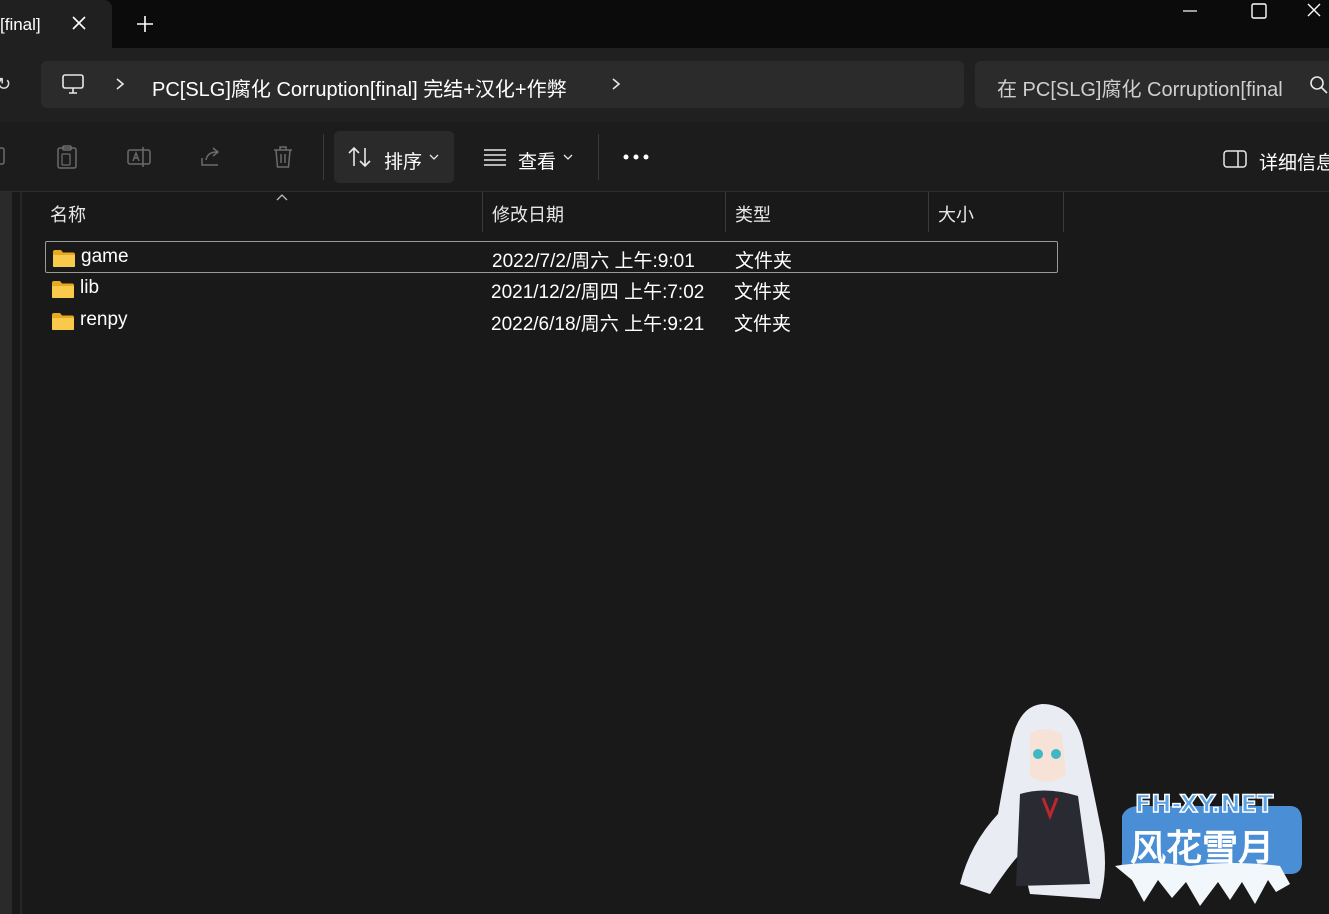  I want to click on paste-icon, so click(67, 157).